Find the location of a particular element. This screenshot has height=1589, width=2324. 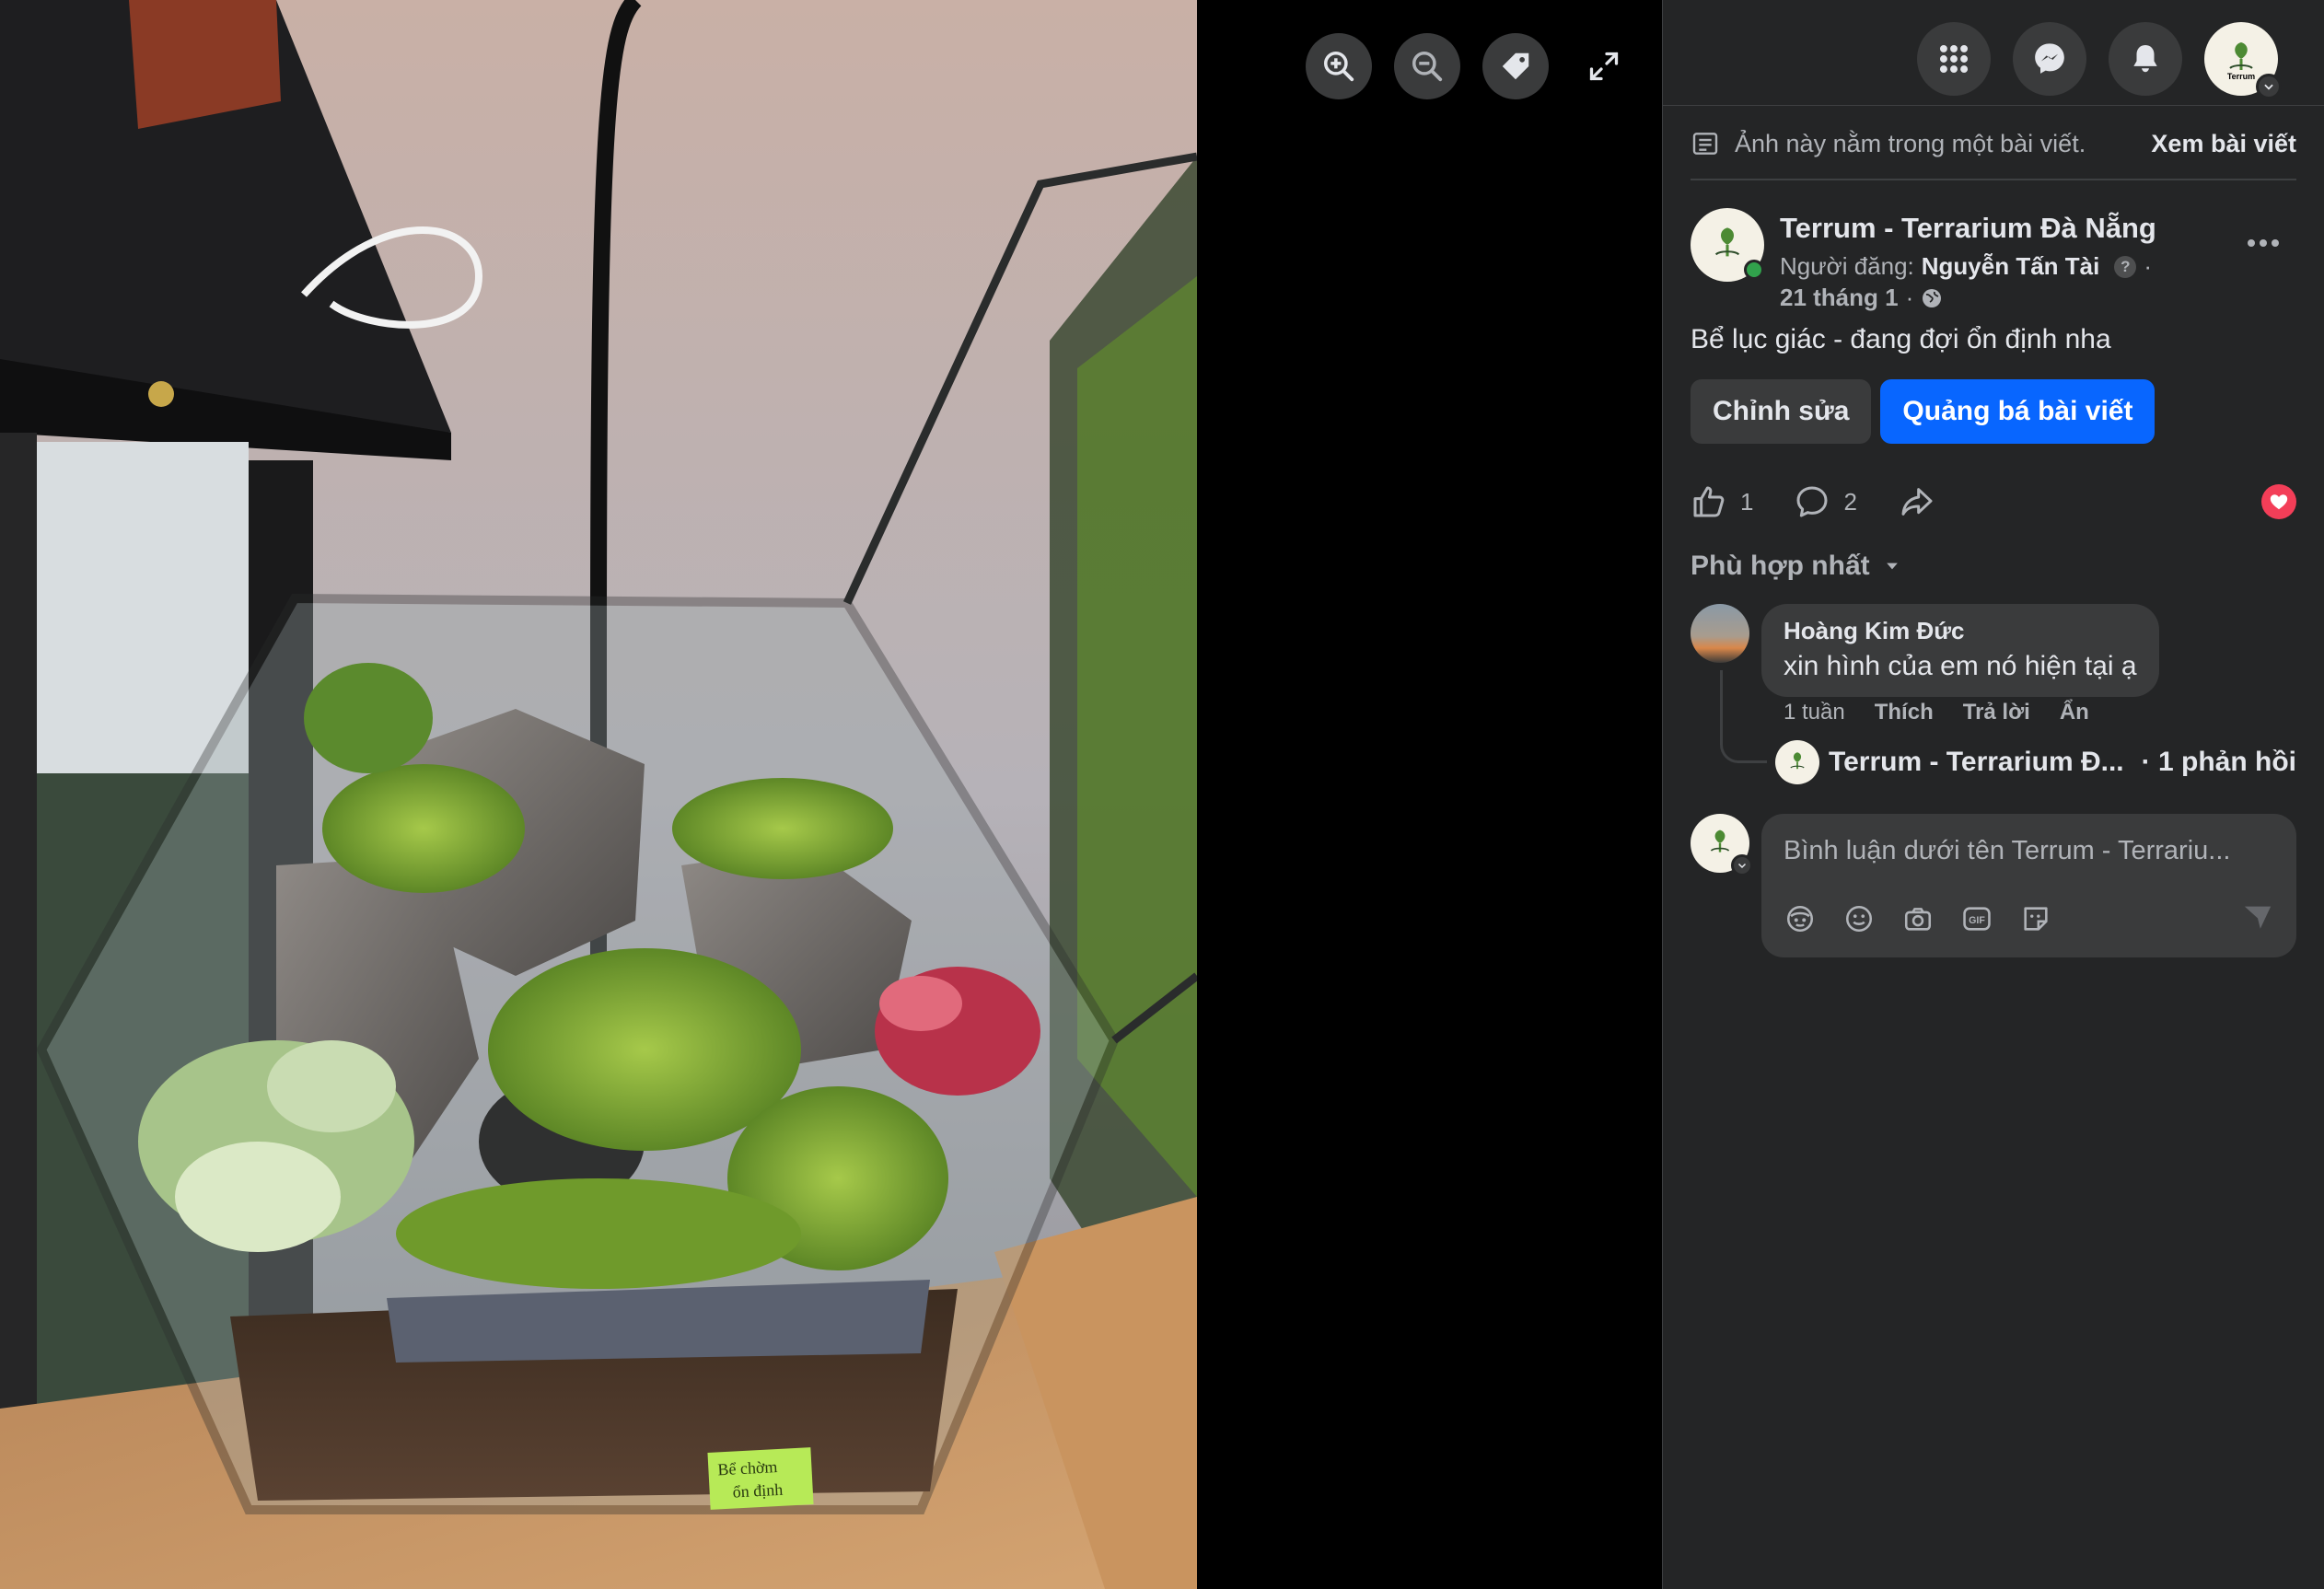

notifications-button is located at coordinates (2145, 59).